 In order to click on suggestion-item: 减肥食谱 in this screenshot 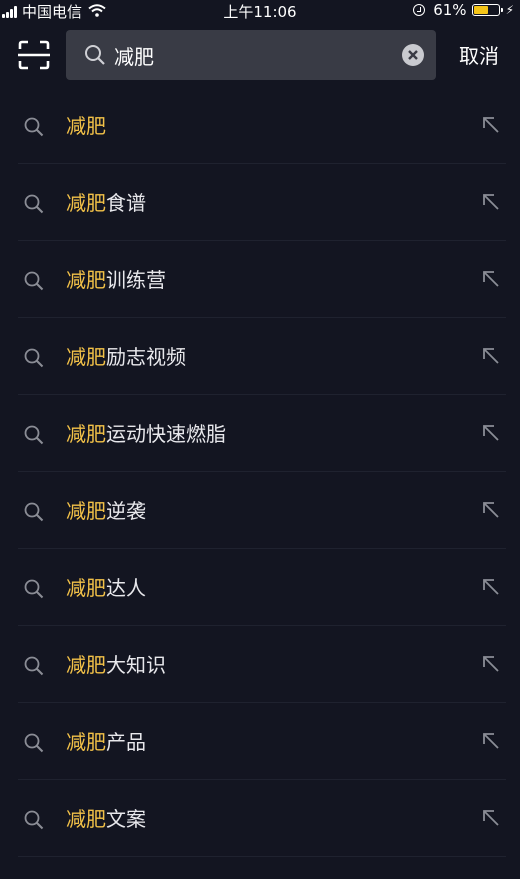, I will do `click(260, 202)`.